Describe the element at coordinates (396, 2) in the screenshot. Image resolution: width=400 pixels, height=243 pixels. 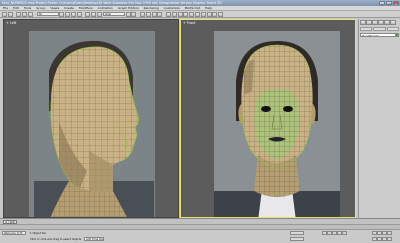
I see `close-button: ×` at that location.